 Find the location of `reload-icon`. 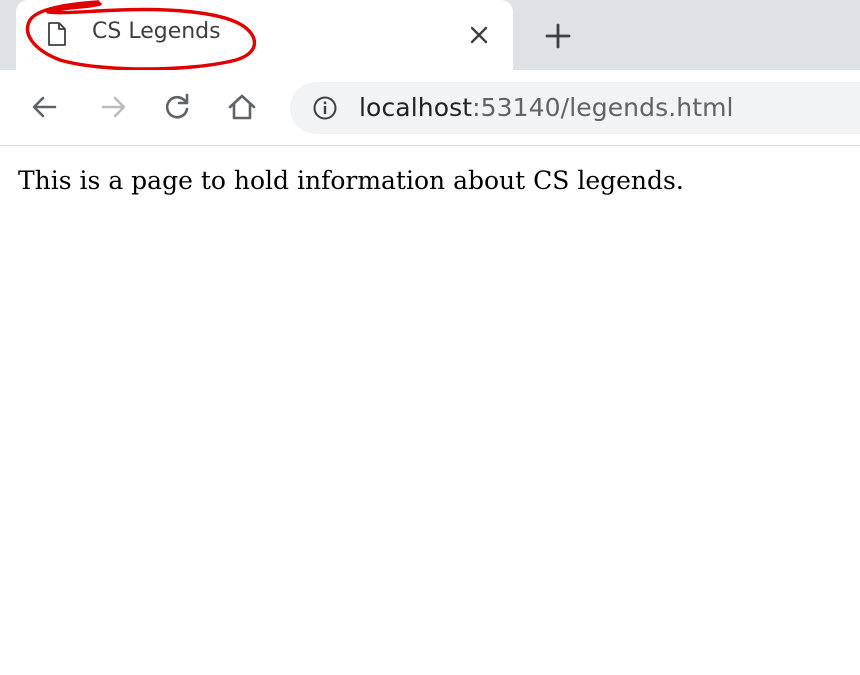

reload-icon is located at coordinates (177, 107).